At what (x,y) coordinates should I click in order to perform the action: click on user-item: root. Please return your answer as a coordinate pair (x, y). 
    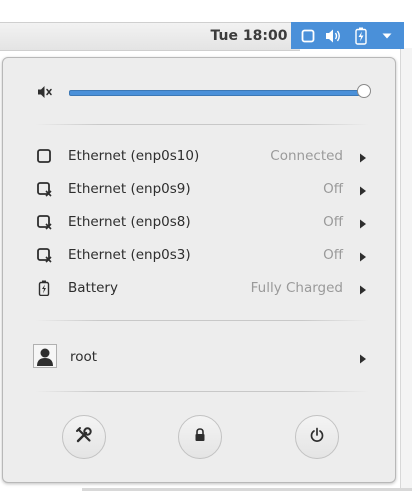
    Looking at the image, I should click on (200, 357).